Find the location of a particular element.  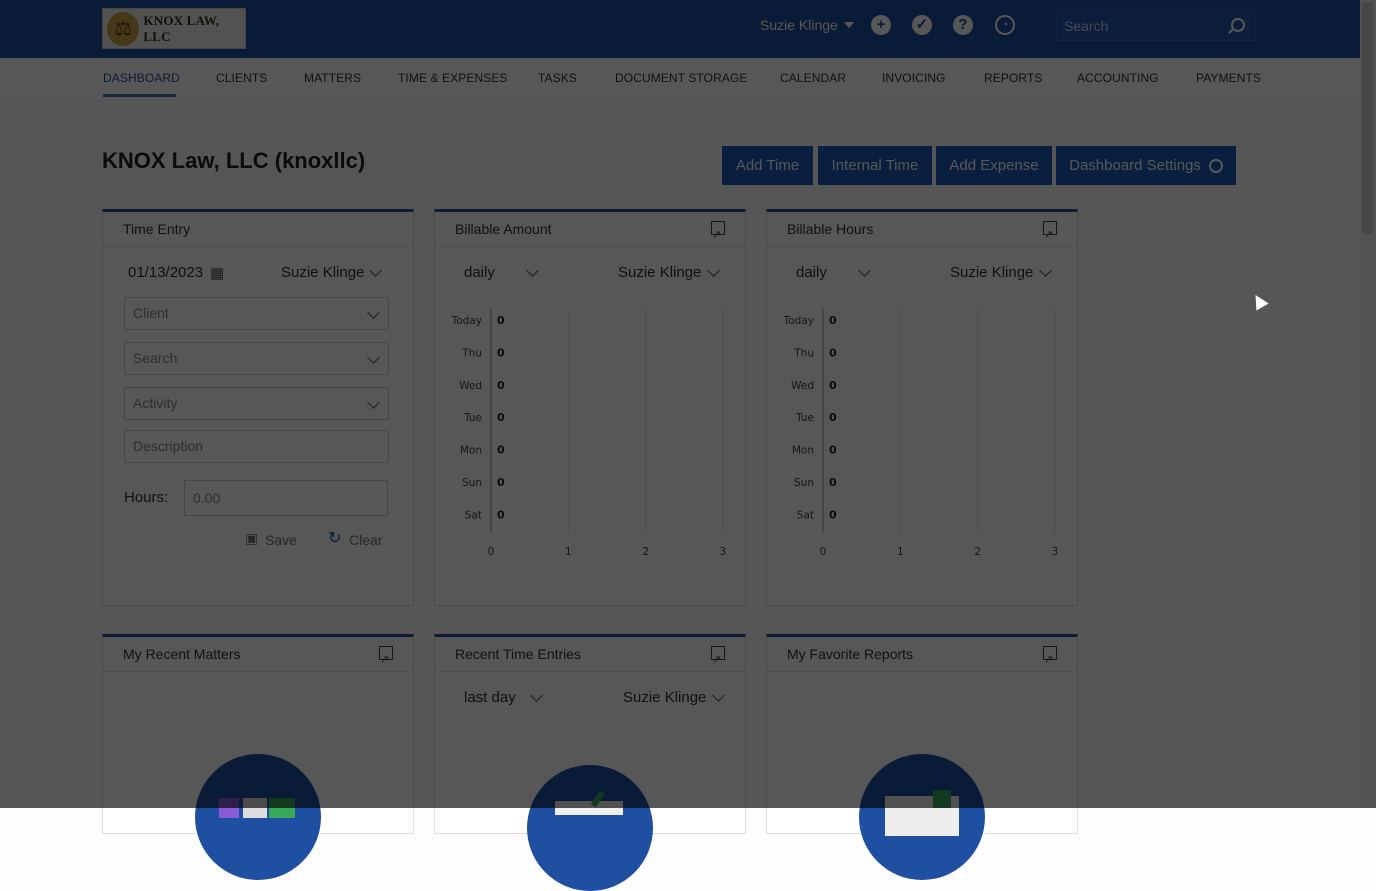

favorite-reports-title: My Favorite Reports is located at coordinates (850, 654).